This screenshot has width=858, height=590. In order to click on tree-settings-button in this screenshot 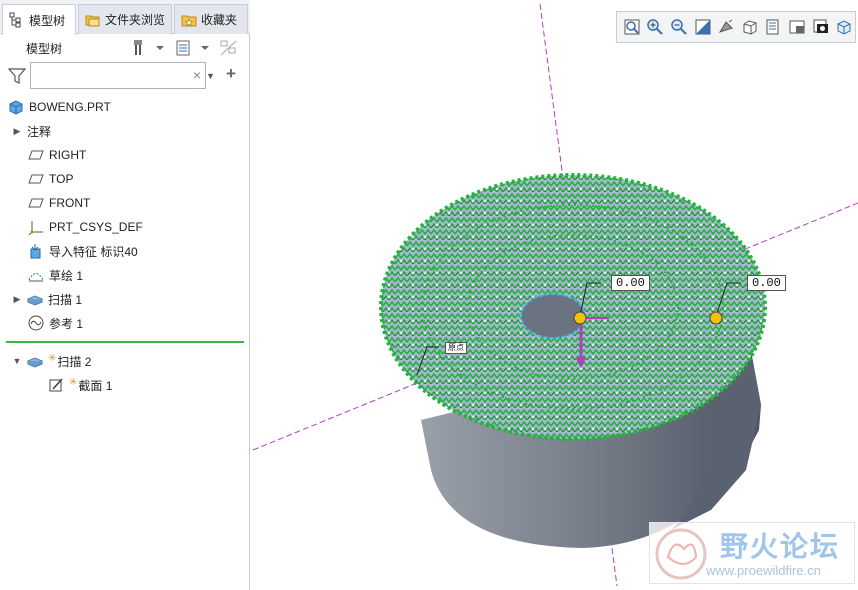, I will do `click(149, 48)`.